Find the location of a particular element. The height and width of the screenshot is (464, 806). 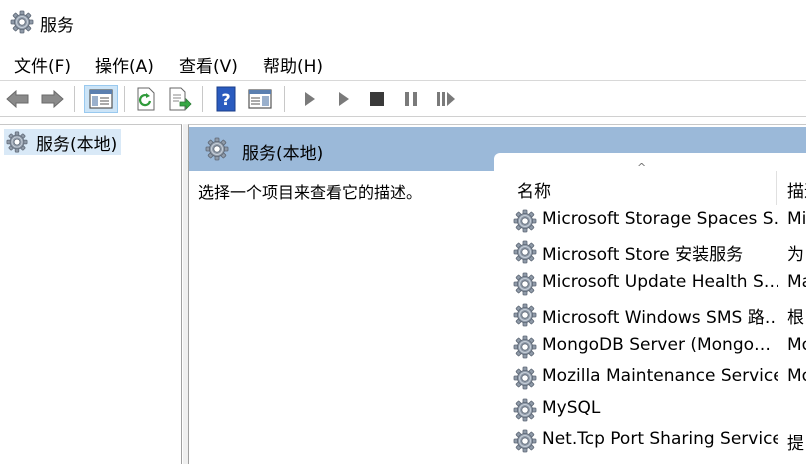

pane-header-title: 服务(本地) is located at coordinates (283, 154).